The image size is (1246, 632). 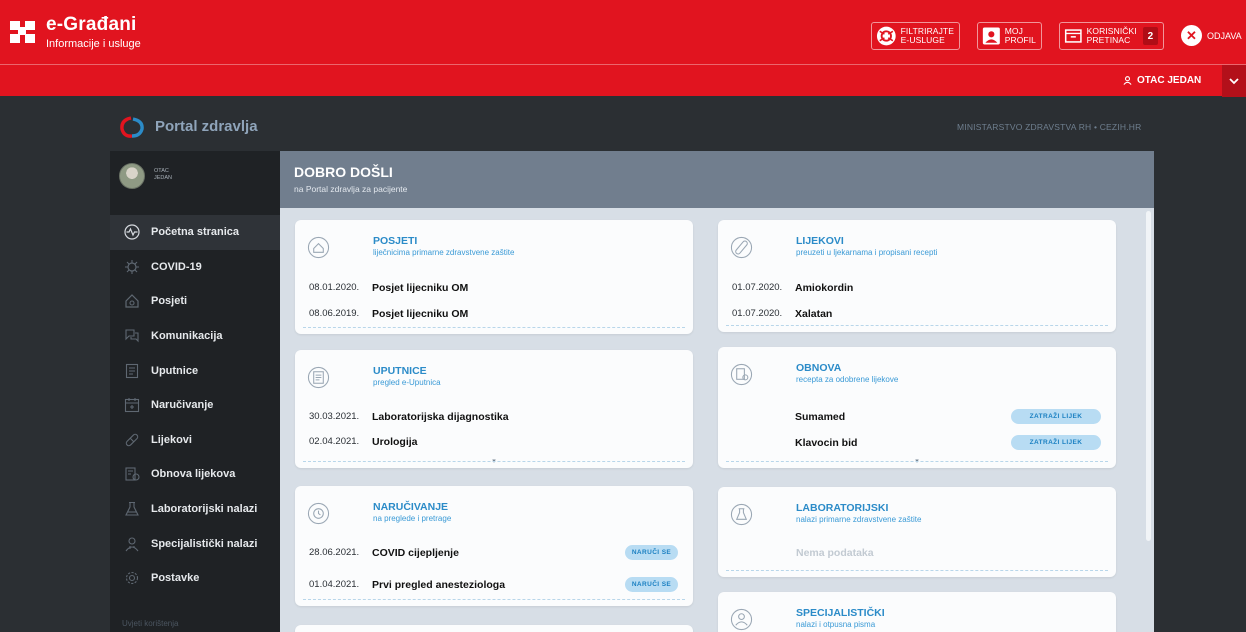 What do you see at coordinates (1150, 36) in the screenshot?
I see `inbox-count-badge: 2` at bounding box center [1150, 36].